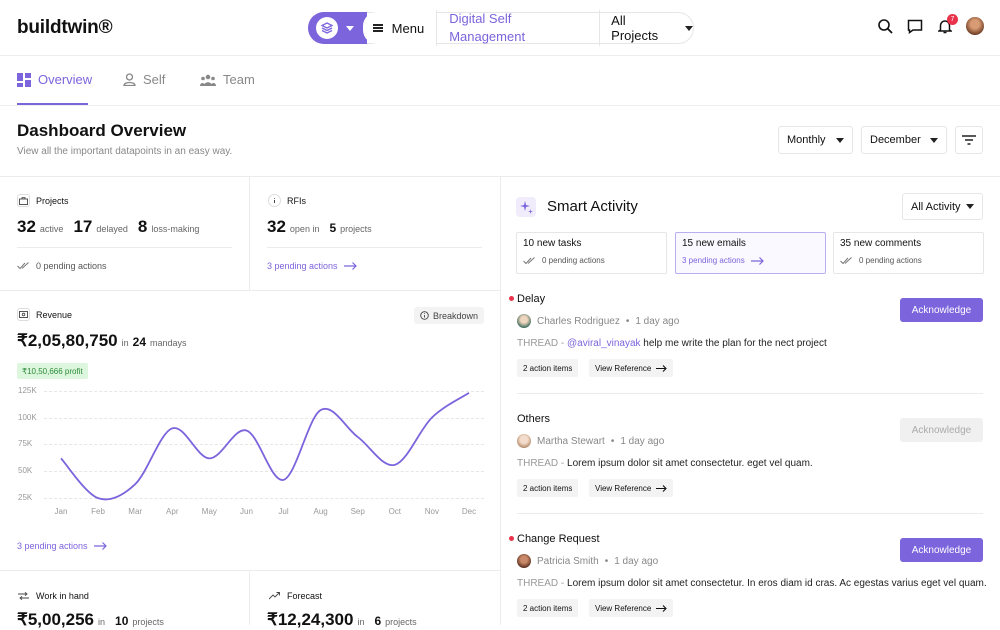  I want to click on revenue-amount: ₹2,05,80,750, so click(67, 340).